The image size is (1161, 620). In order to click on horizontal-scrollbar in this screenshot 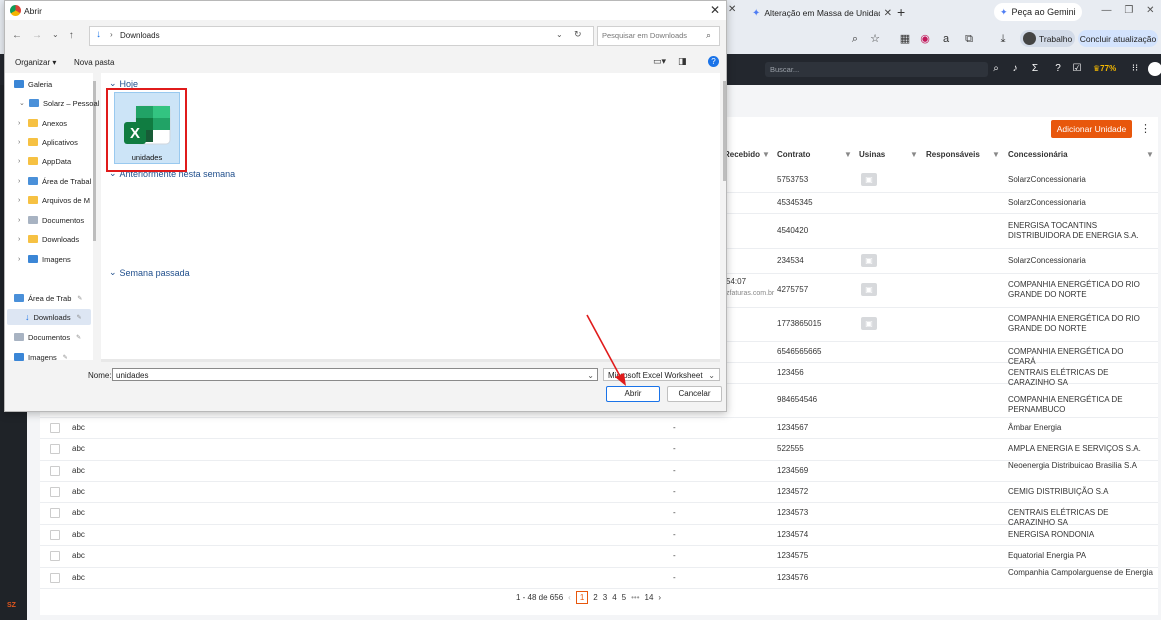, I will do `click(410, 360)`.